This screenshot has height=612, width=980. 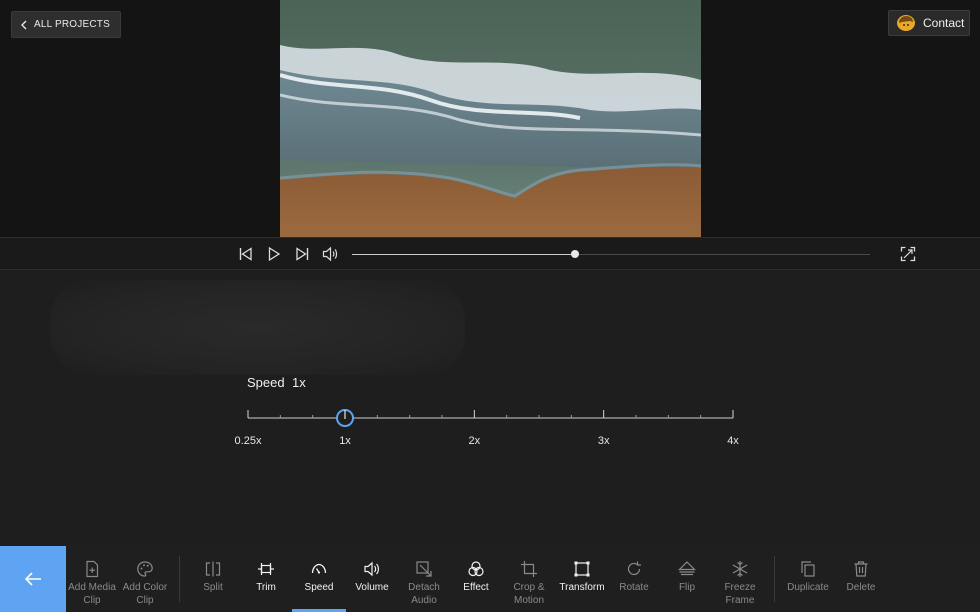 I want to click on crop-motion-label: Crop & Motion, so click(x=529, y=594).